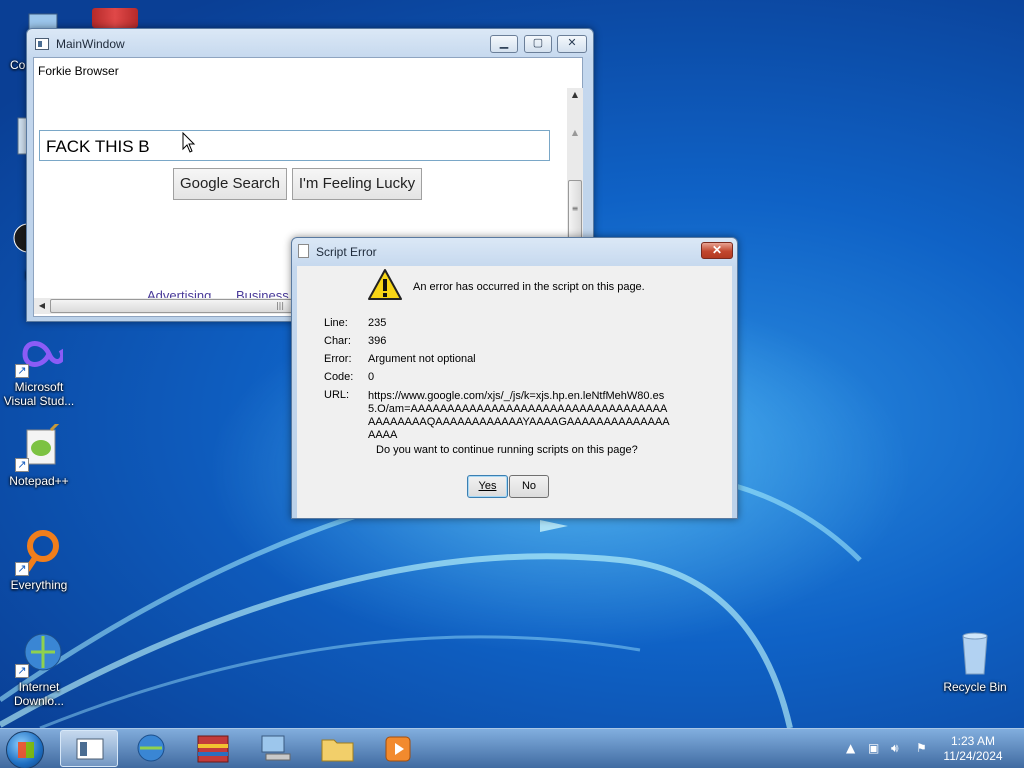 The height and width of the screenshot is (768, 1024). Describe the element at coordinates (357, 184) in the screenshot. I see `feeling-lucky-button: I'm Feeling Lucky` at that location.